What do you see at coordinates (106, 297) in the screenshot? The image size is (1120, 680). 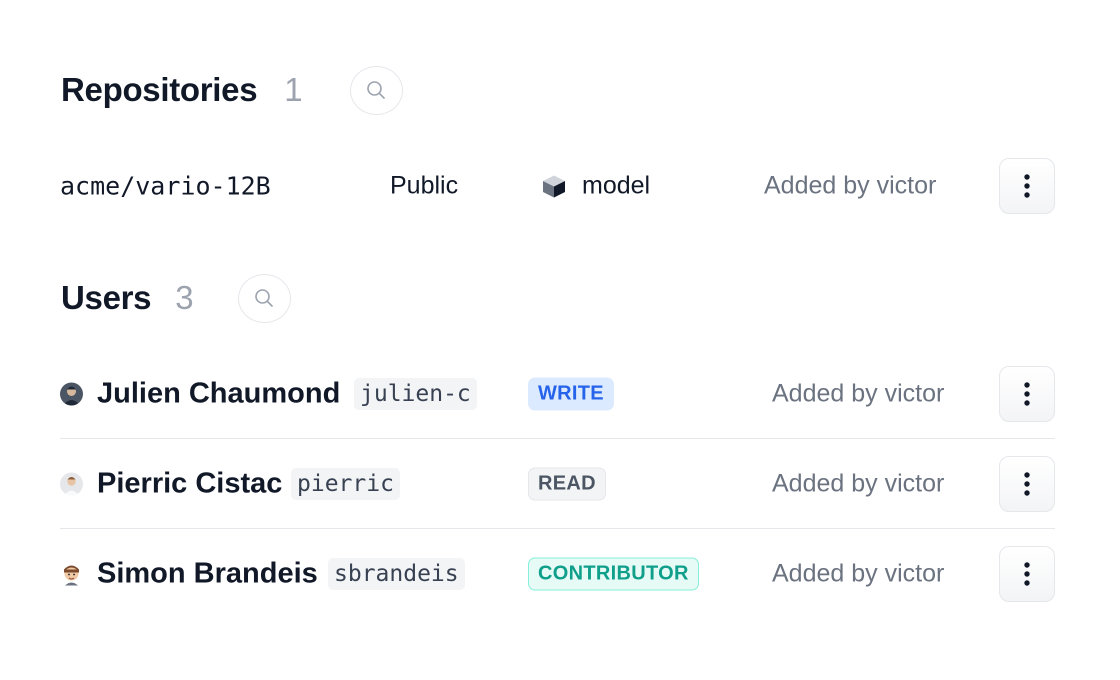 I see `users-title: Users` at bounding box center [106, 297].